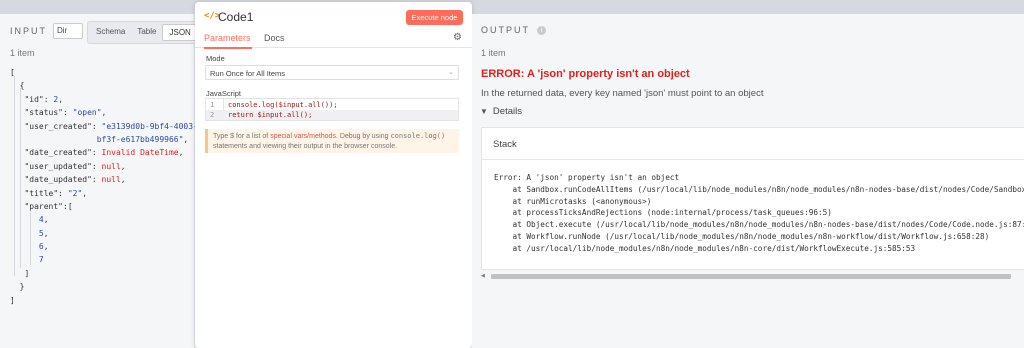  I want to click on input-title: INPUT, so click(28, 31).